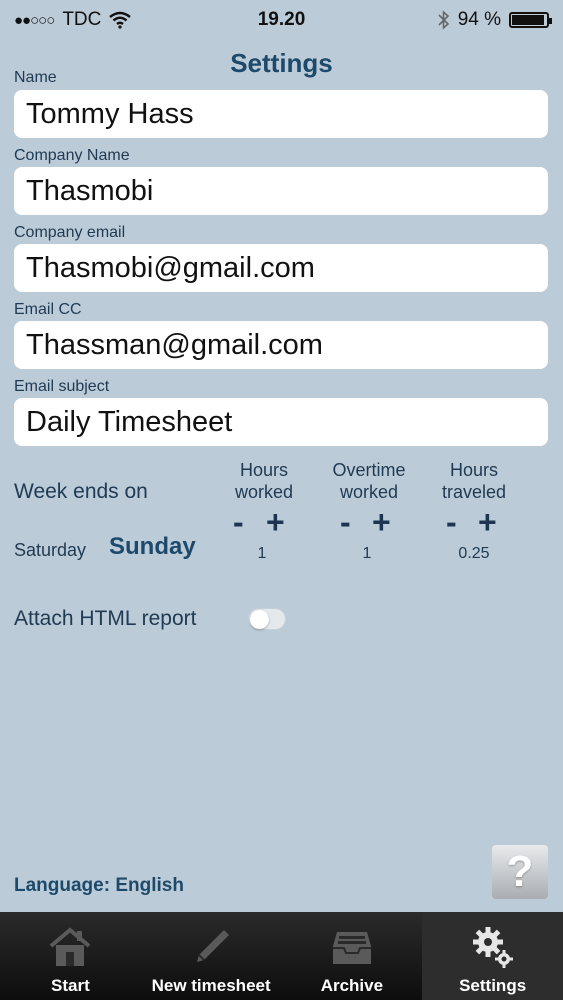  What do you see at coordinates (34, 20) in the screenshot?
I see `signal-strength: ●●○○○` at bounding box center [34, 20].